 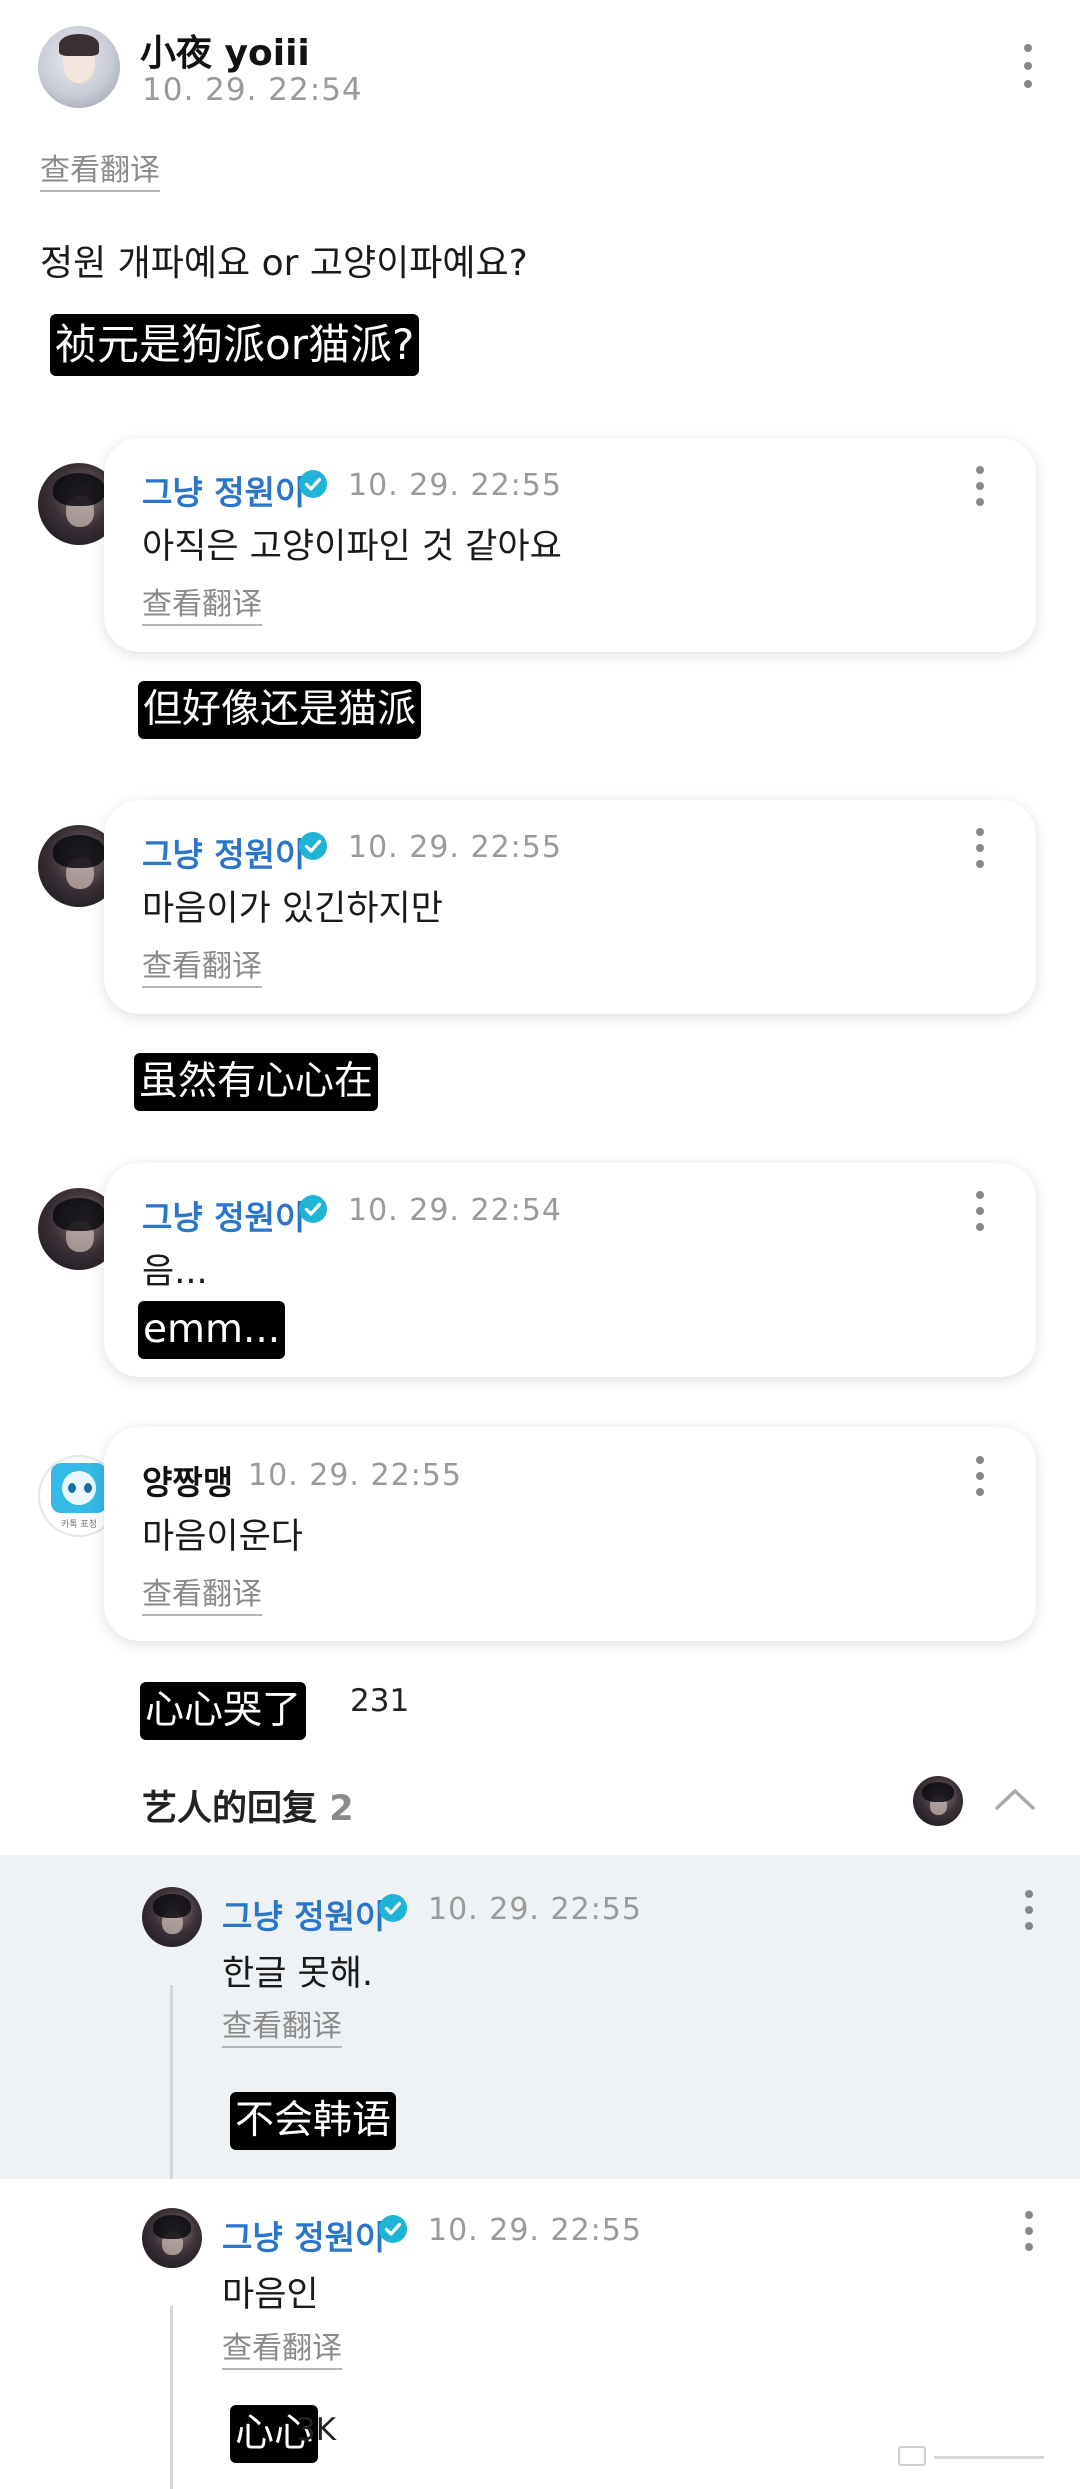 I want to click on reply-text: 마음인, so click(x=270, y=2295).